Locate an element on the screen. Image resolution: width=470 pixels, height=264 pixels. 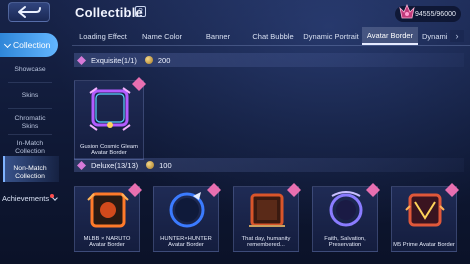
section-title: Deluxe(13/13) is located at coordinates (115, 165).